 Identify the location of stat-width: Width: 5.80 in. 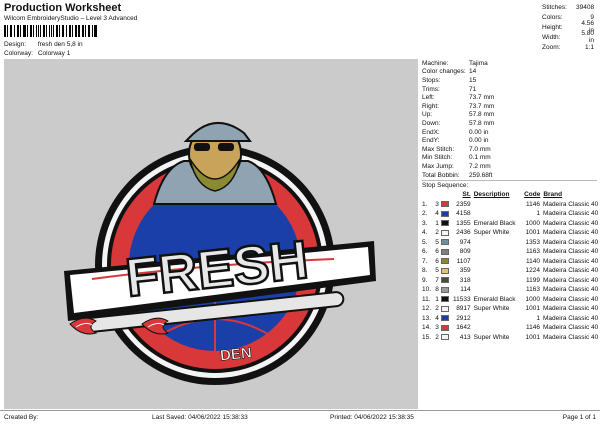
(568, 37).